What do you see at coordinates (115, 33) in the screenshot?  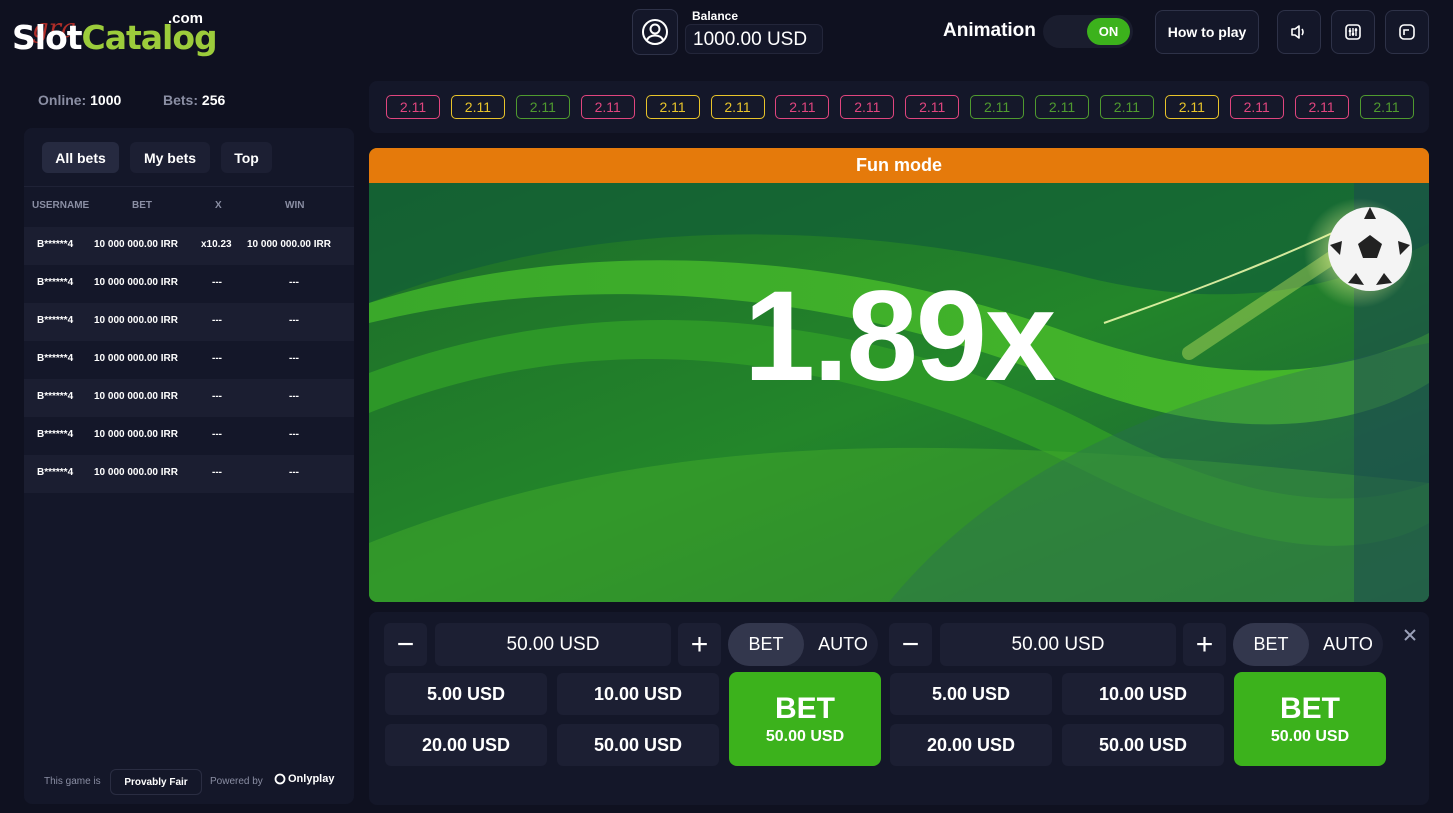 I see `logo: gra SlotCatalog .com` at bounding box center [115, 33].